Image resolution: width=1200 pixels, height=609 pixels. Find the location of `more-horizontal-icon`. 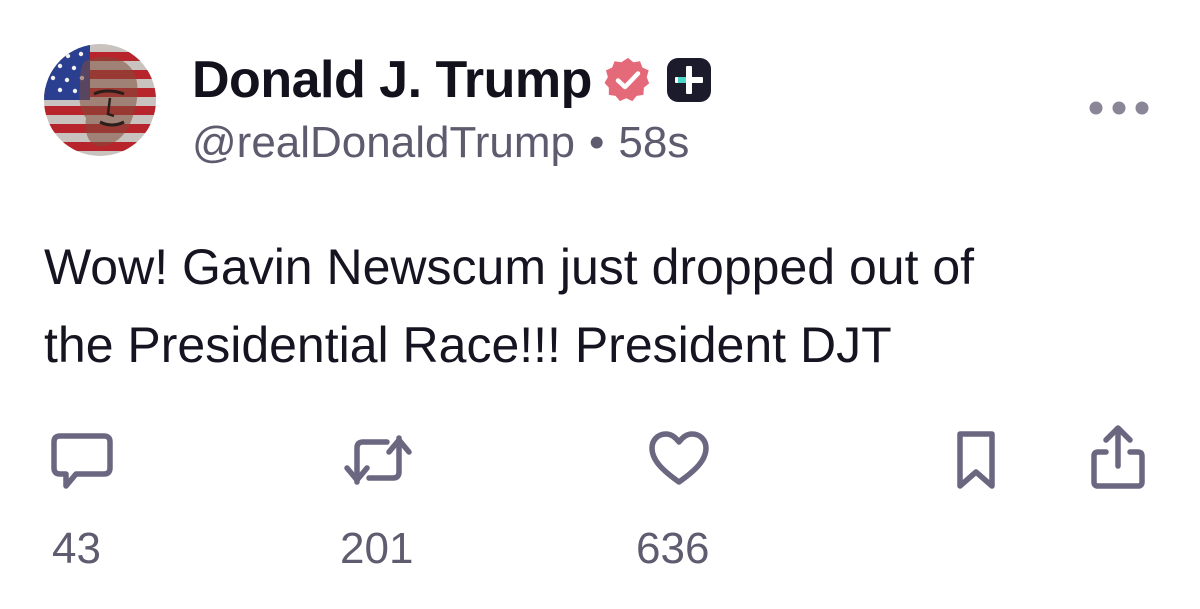

more-horizontal-icon is located at coordinates (1119, 108).